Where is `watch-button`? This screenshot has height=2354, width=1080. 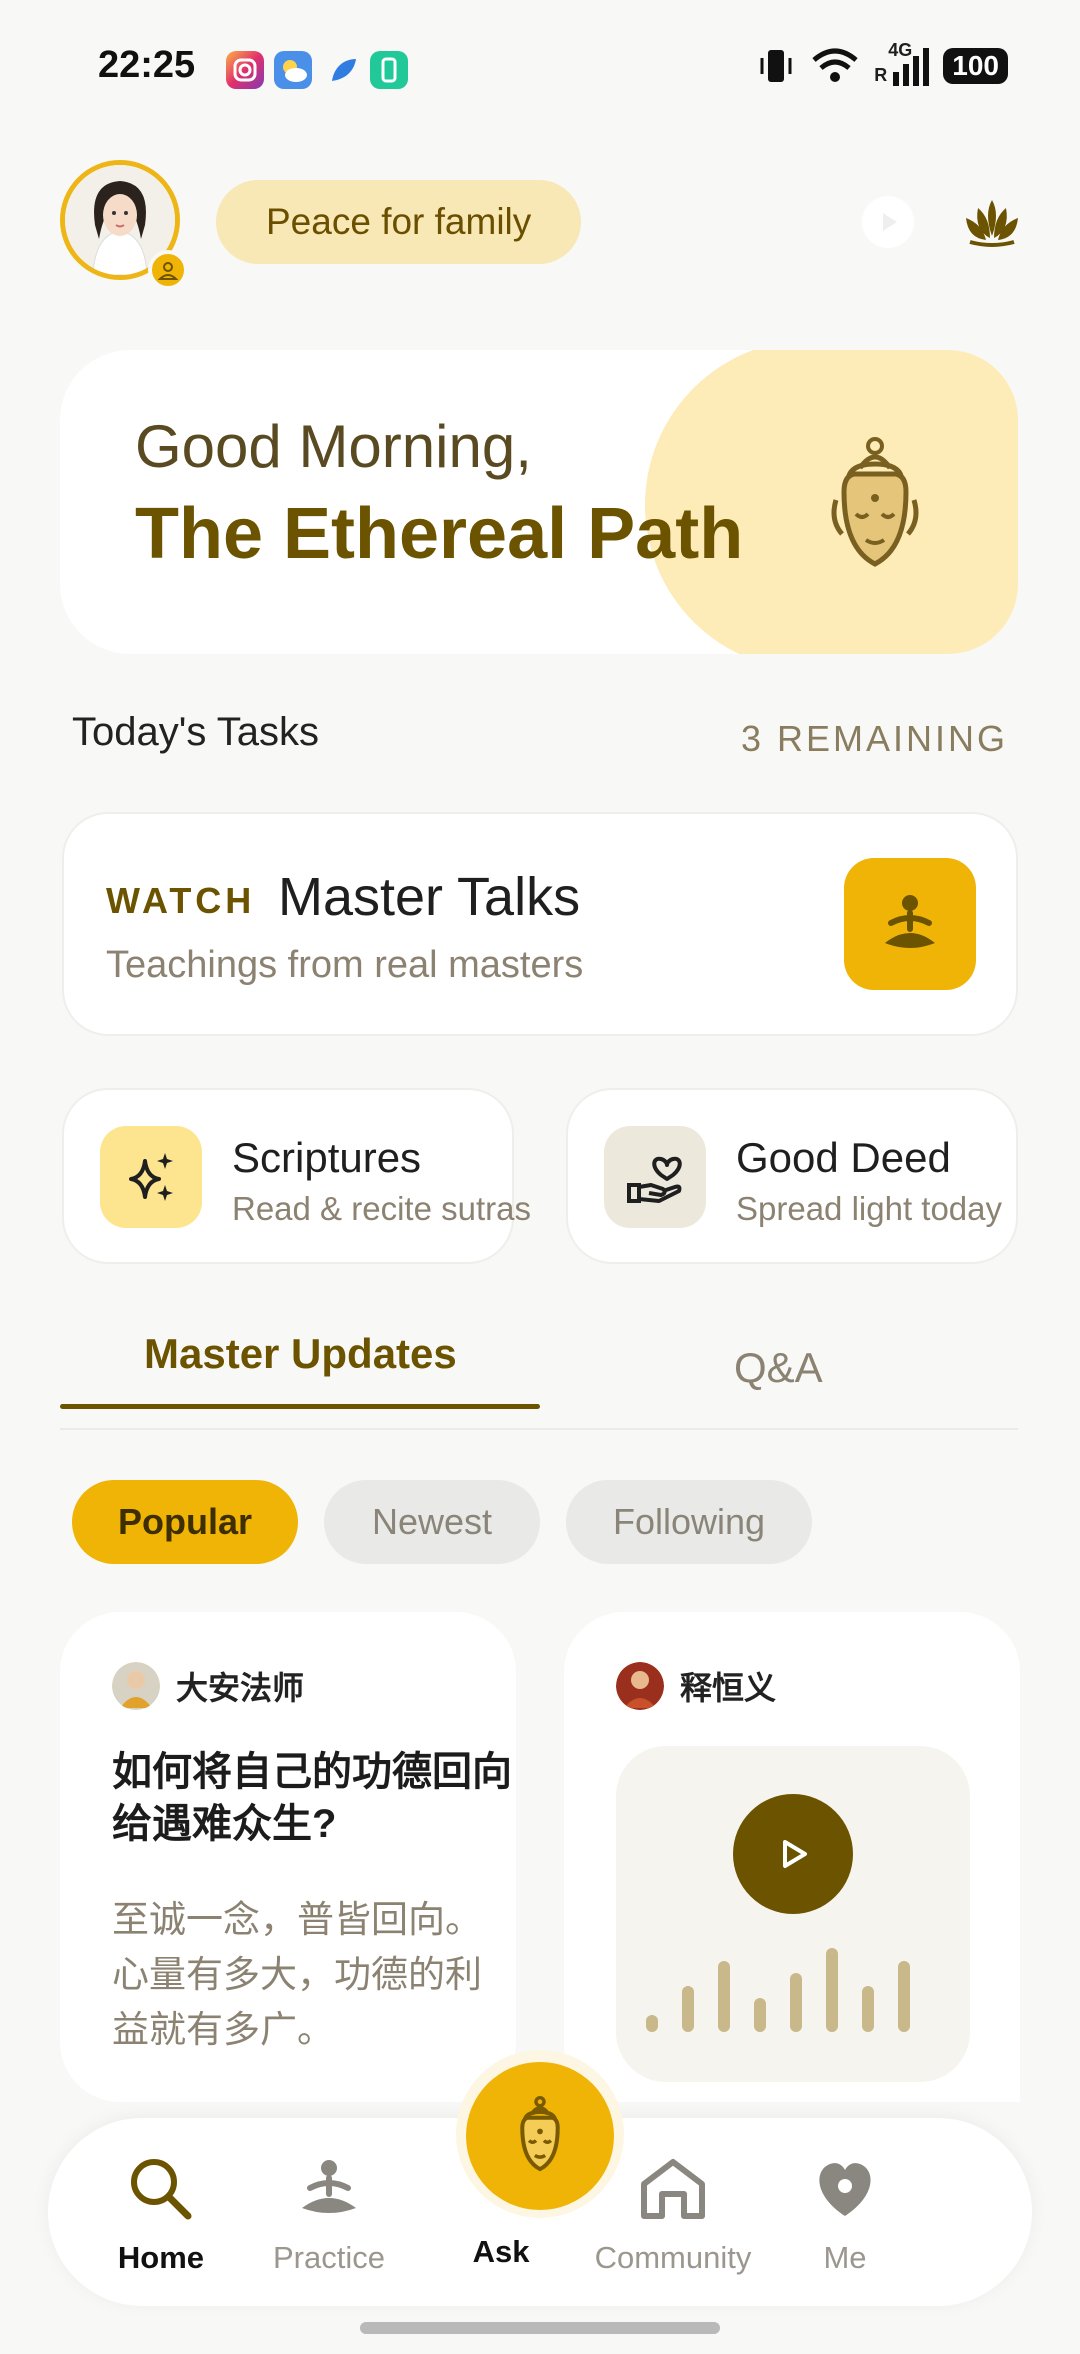 watch-button is located at coordinates (910, 924).